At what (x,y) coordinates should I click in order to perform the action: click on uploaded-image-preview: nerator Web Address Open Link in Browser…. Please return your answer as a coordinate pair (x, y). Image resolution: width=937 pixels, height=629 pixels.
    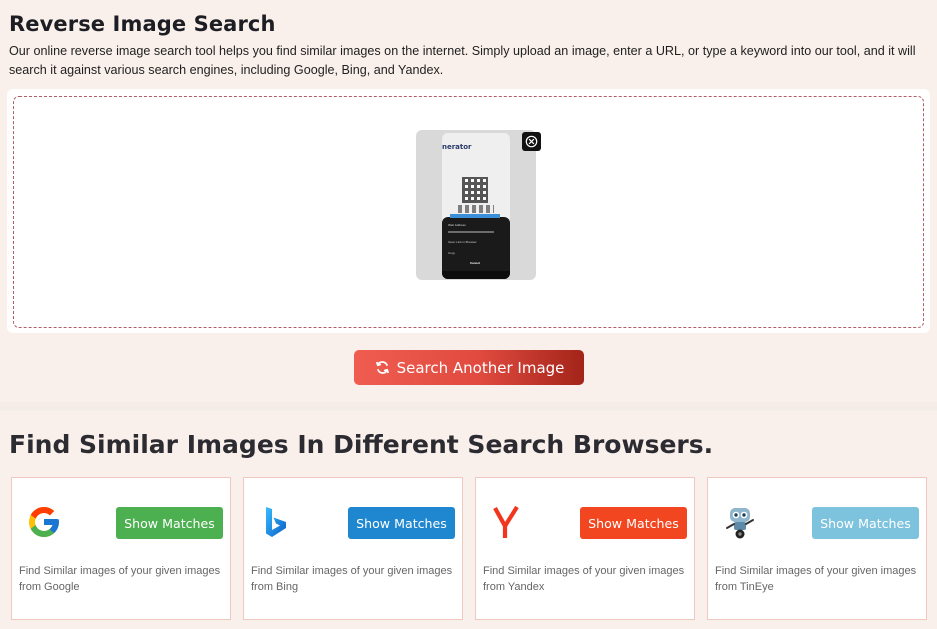
    Looking at the image, I should click on (476, 205).